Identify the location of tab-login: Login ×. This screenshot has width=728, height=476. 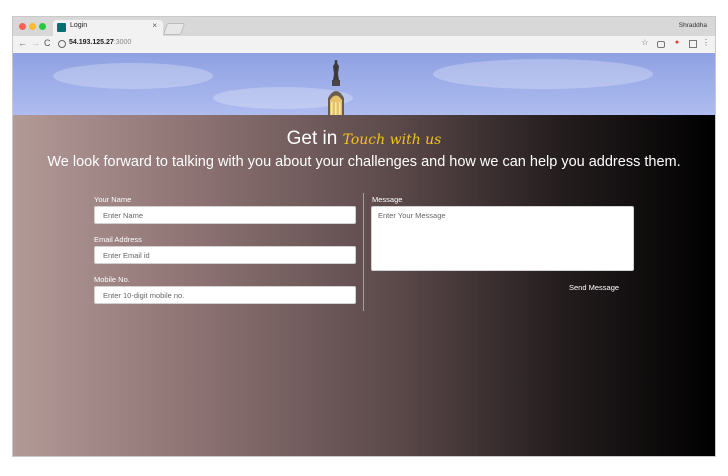
(108, 28).